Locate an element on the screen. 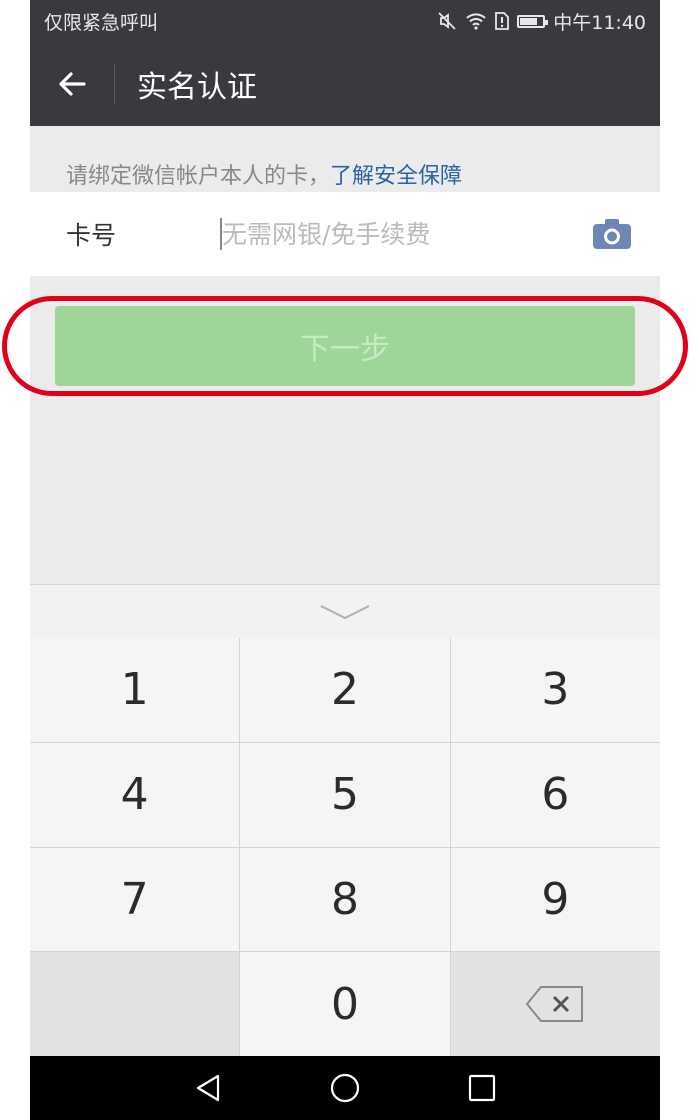 The height and width of the screenshot is (1120, 690). status-bar: 仅限紧急呼叫 中午11:40 is located at coordinates (345, 21).